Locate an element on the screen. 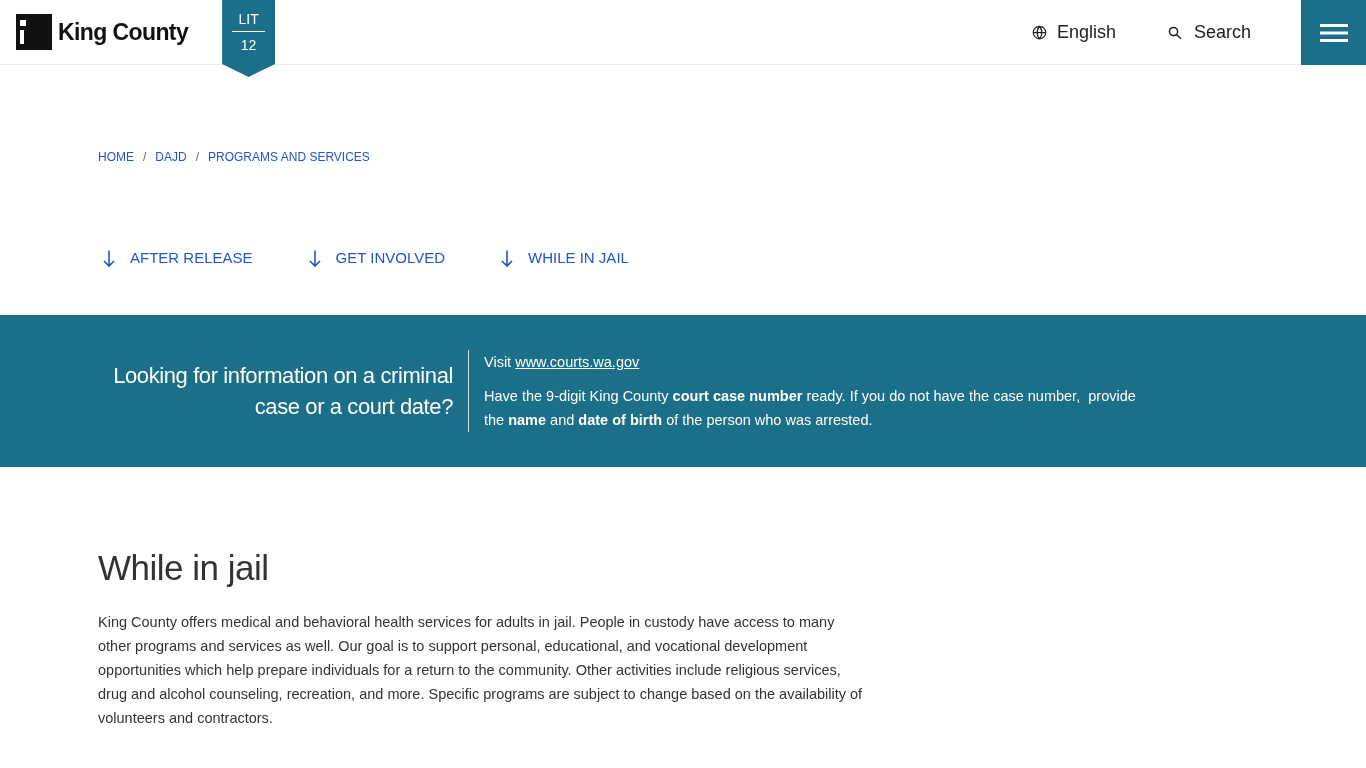 Image resolution: width=1366 pixels, height=768 pixels. logo-text: King County is located at coordinates (123, 32).